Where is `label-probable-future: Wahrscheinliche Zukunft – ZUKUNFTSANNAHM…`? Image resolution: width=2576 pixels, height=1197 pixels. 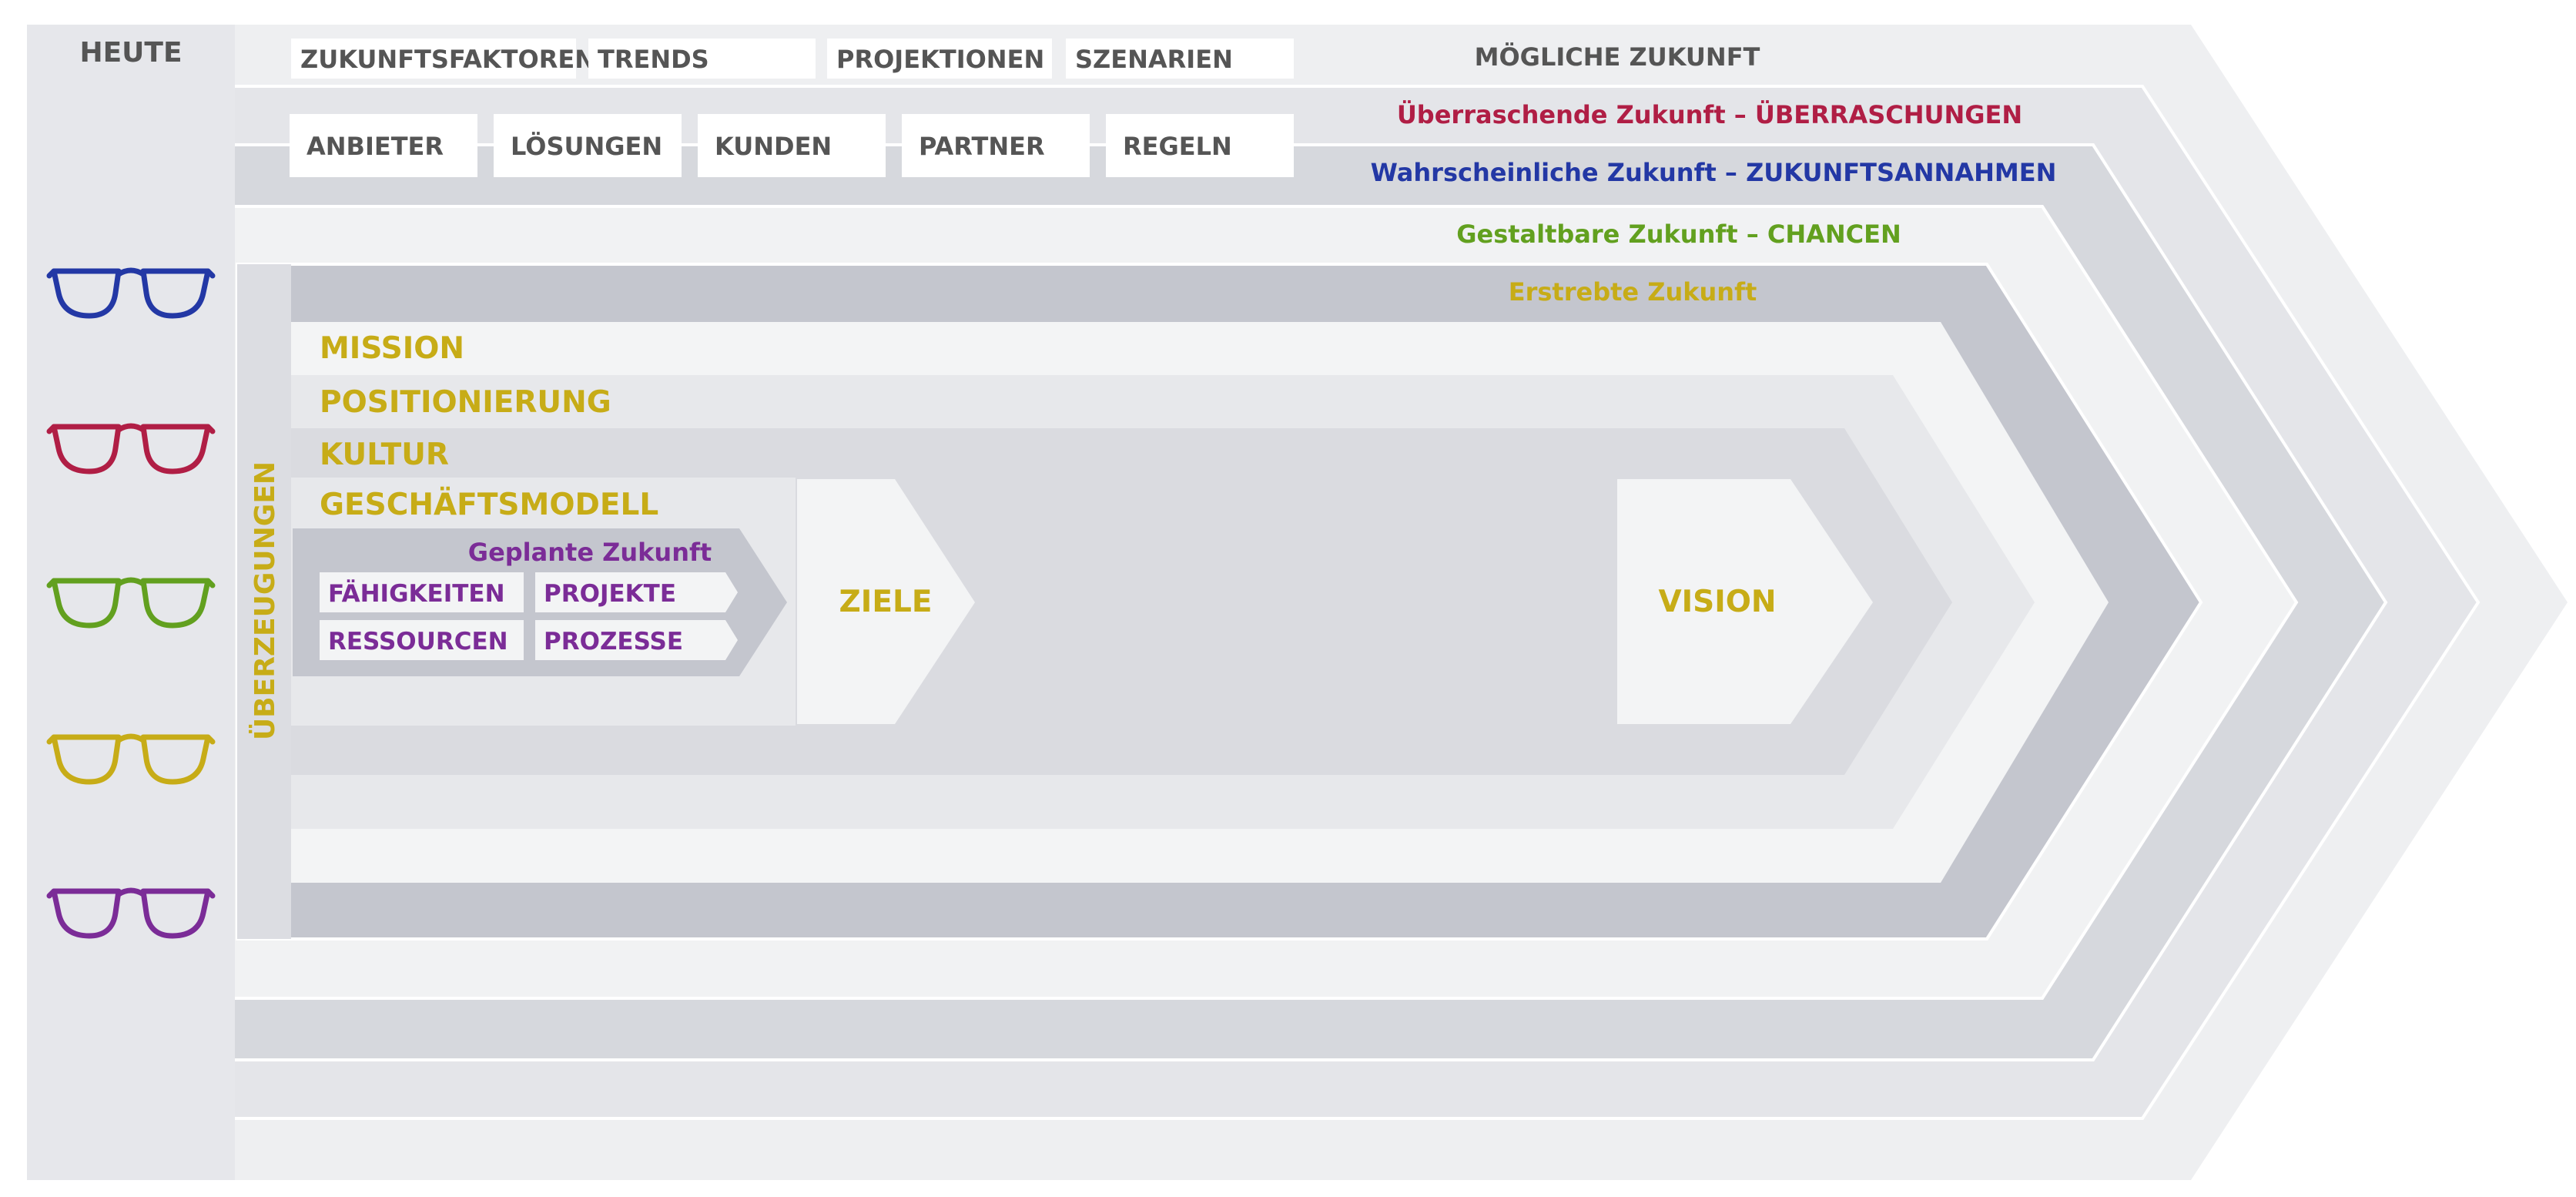 label-probable-future: Wahrscheinliche Zukunft – ZUKUNFTSANNAHM… is located at coordinates (1714, 172).